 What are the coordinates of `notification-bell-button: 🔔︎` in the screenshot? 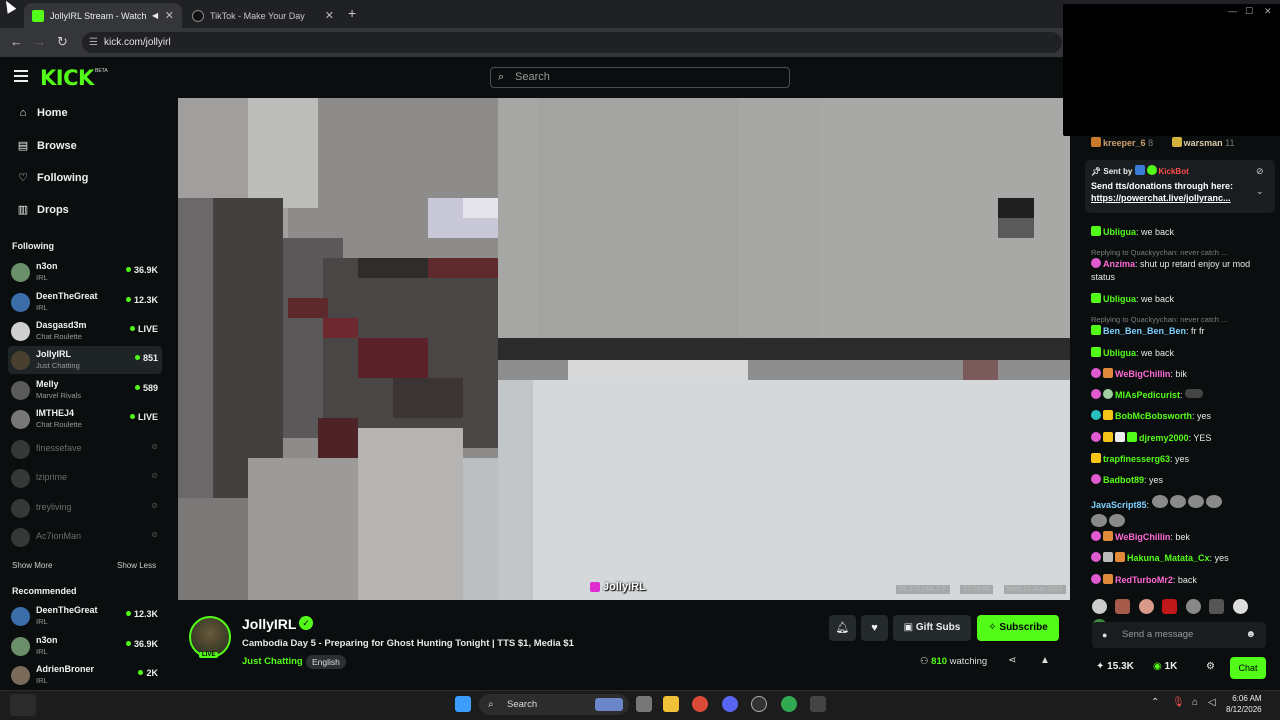 It's located at (842, 628).